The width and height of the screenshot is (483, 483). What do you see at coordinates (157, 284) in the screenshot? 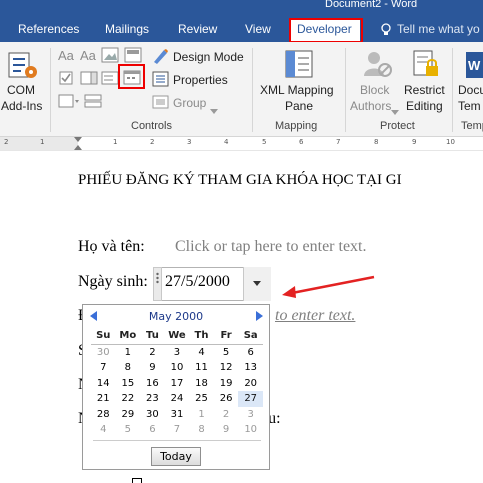
I see `content-control-handle` at bounding box center [157, 284].